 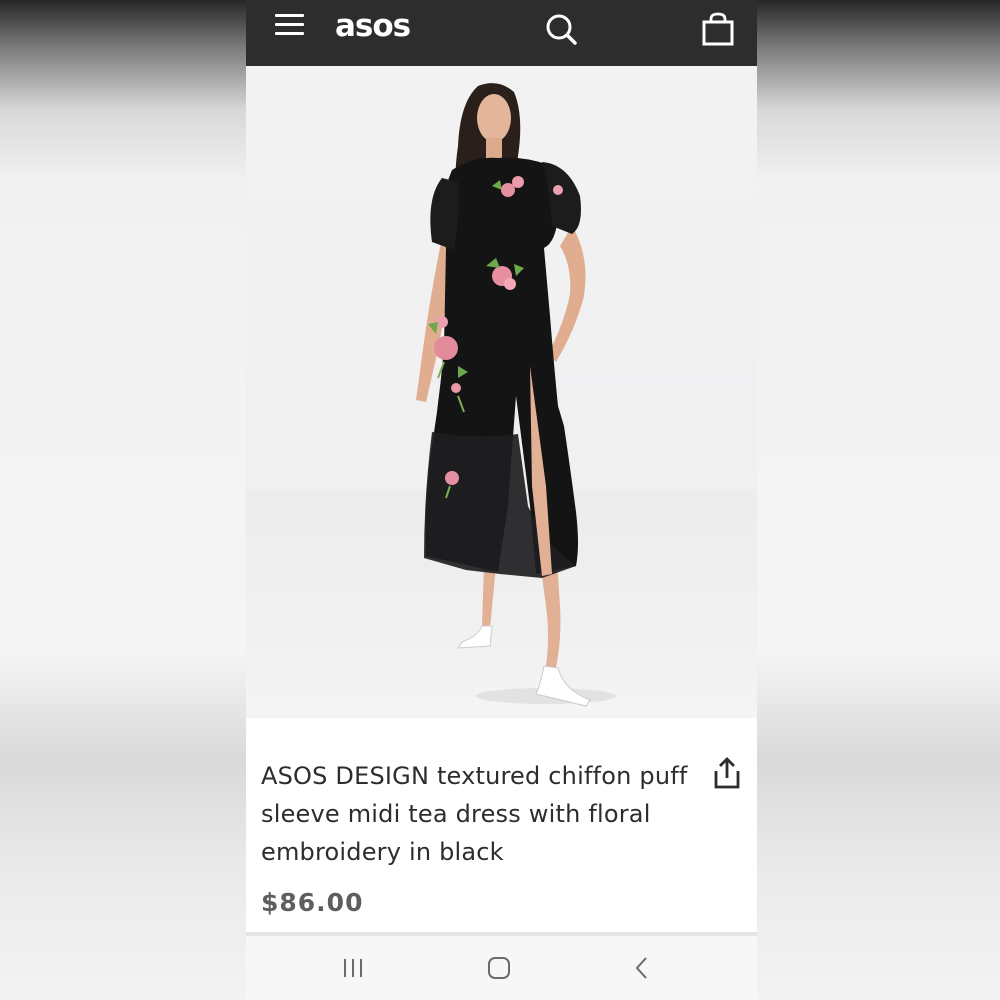 I want to click on product-price: $86.00, so click(x=312, y=902).